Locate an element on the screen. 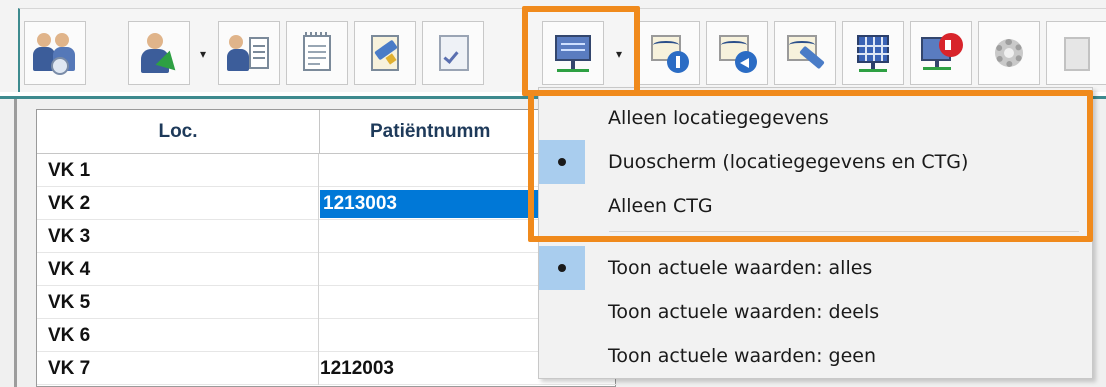 The image size is (1106, 387). bullet-icon is located at coordinates (562, 268).